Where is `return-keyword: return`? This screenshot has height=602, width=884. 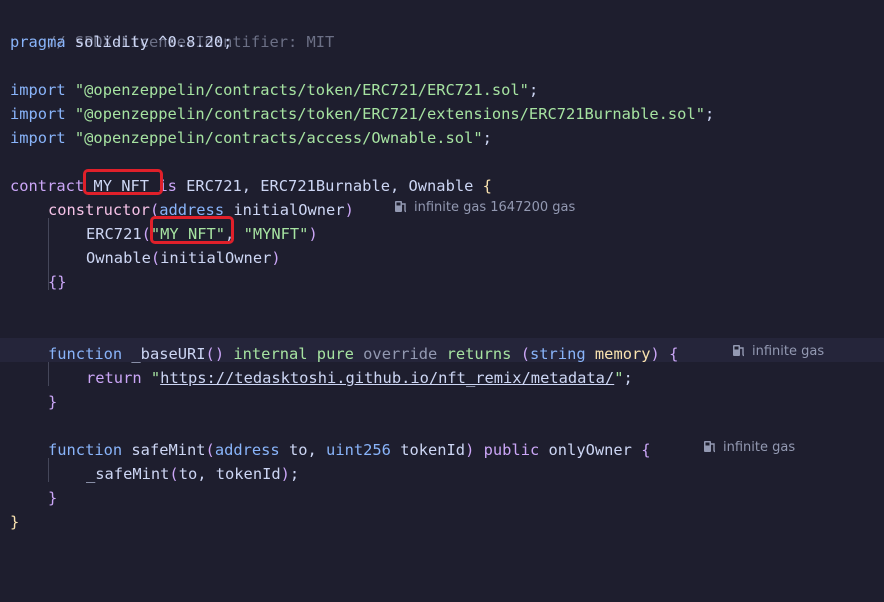
return-keyword: return is located at coordinates (114, 378).